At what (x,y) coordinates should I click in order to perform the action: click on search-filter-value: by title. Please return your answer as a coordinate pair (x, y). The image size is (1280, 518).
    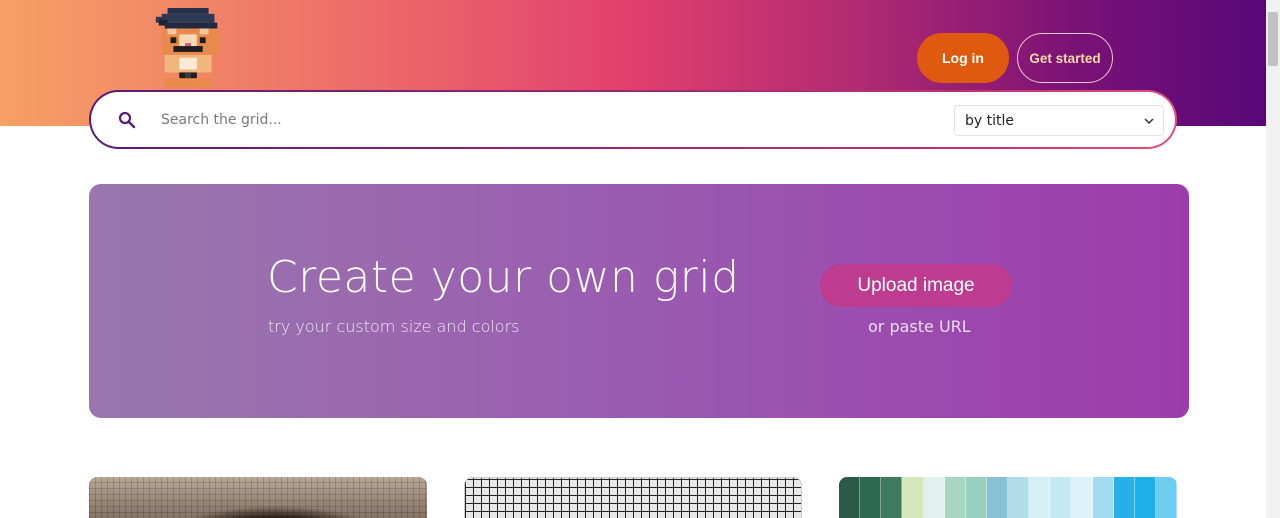
    Looking at the image, I should click on (989, 120).